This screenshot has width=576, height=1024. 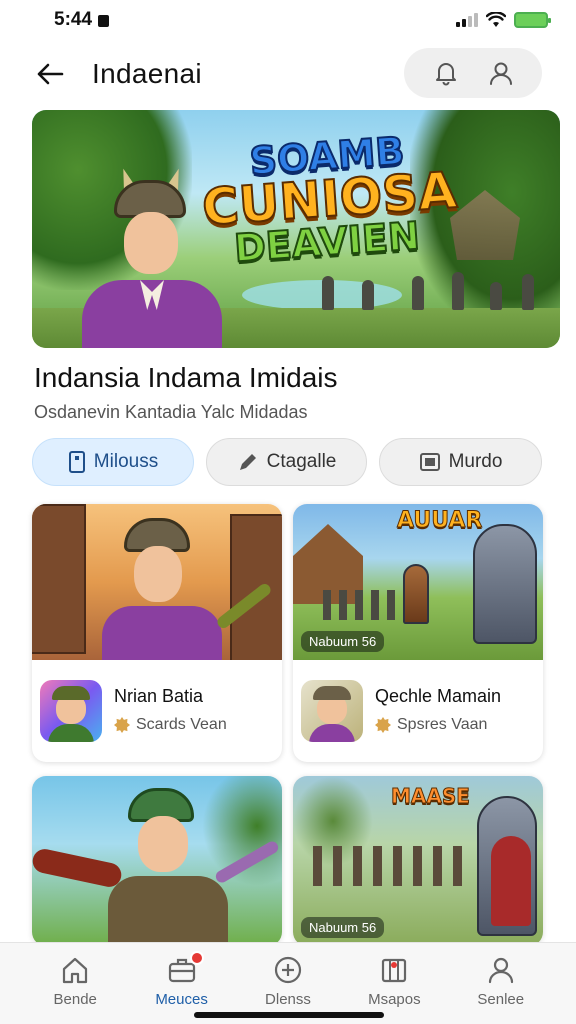 I want to click on card-image: AUUAR Nabuum 56, so click(x=418, y=582).